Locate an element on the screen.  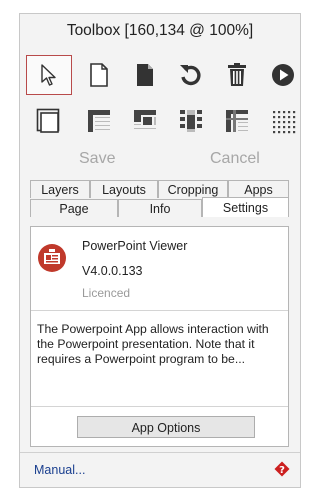
tab-info: Info is located at coordinates (160, 208).